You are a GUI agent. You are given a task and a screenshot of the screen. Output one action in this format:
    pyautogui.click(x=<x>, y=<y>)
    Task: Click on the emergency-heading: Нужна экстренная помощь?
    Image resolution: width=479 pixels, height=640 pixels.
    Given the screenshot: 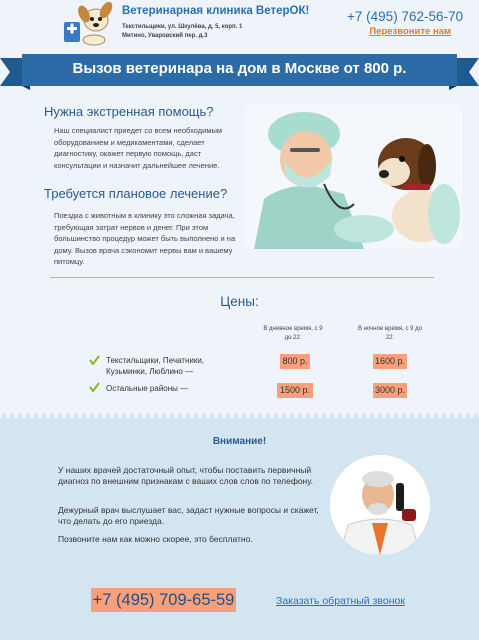 What is the action you would take?
    pyautogui.click(x=129, y=111)
    